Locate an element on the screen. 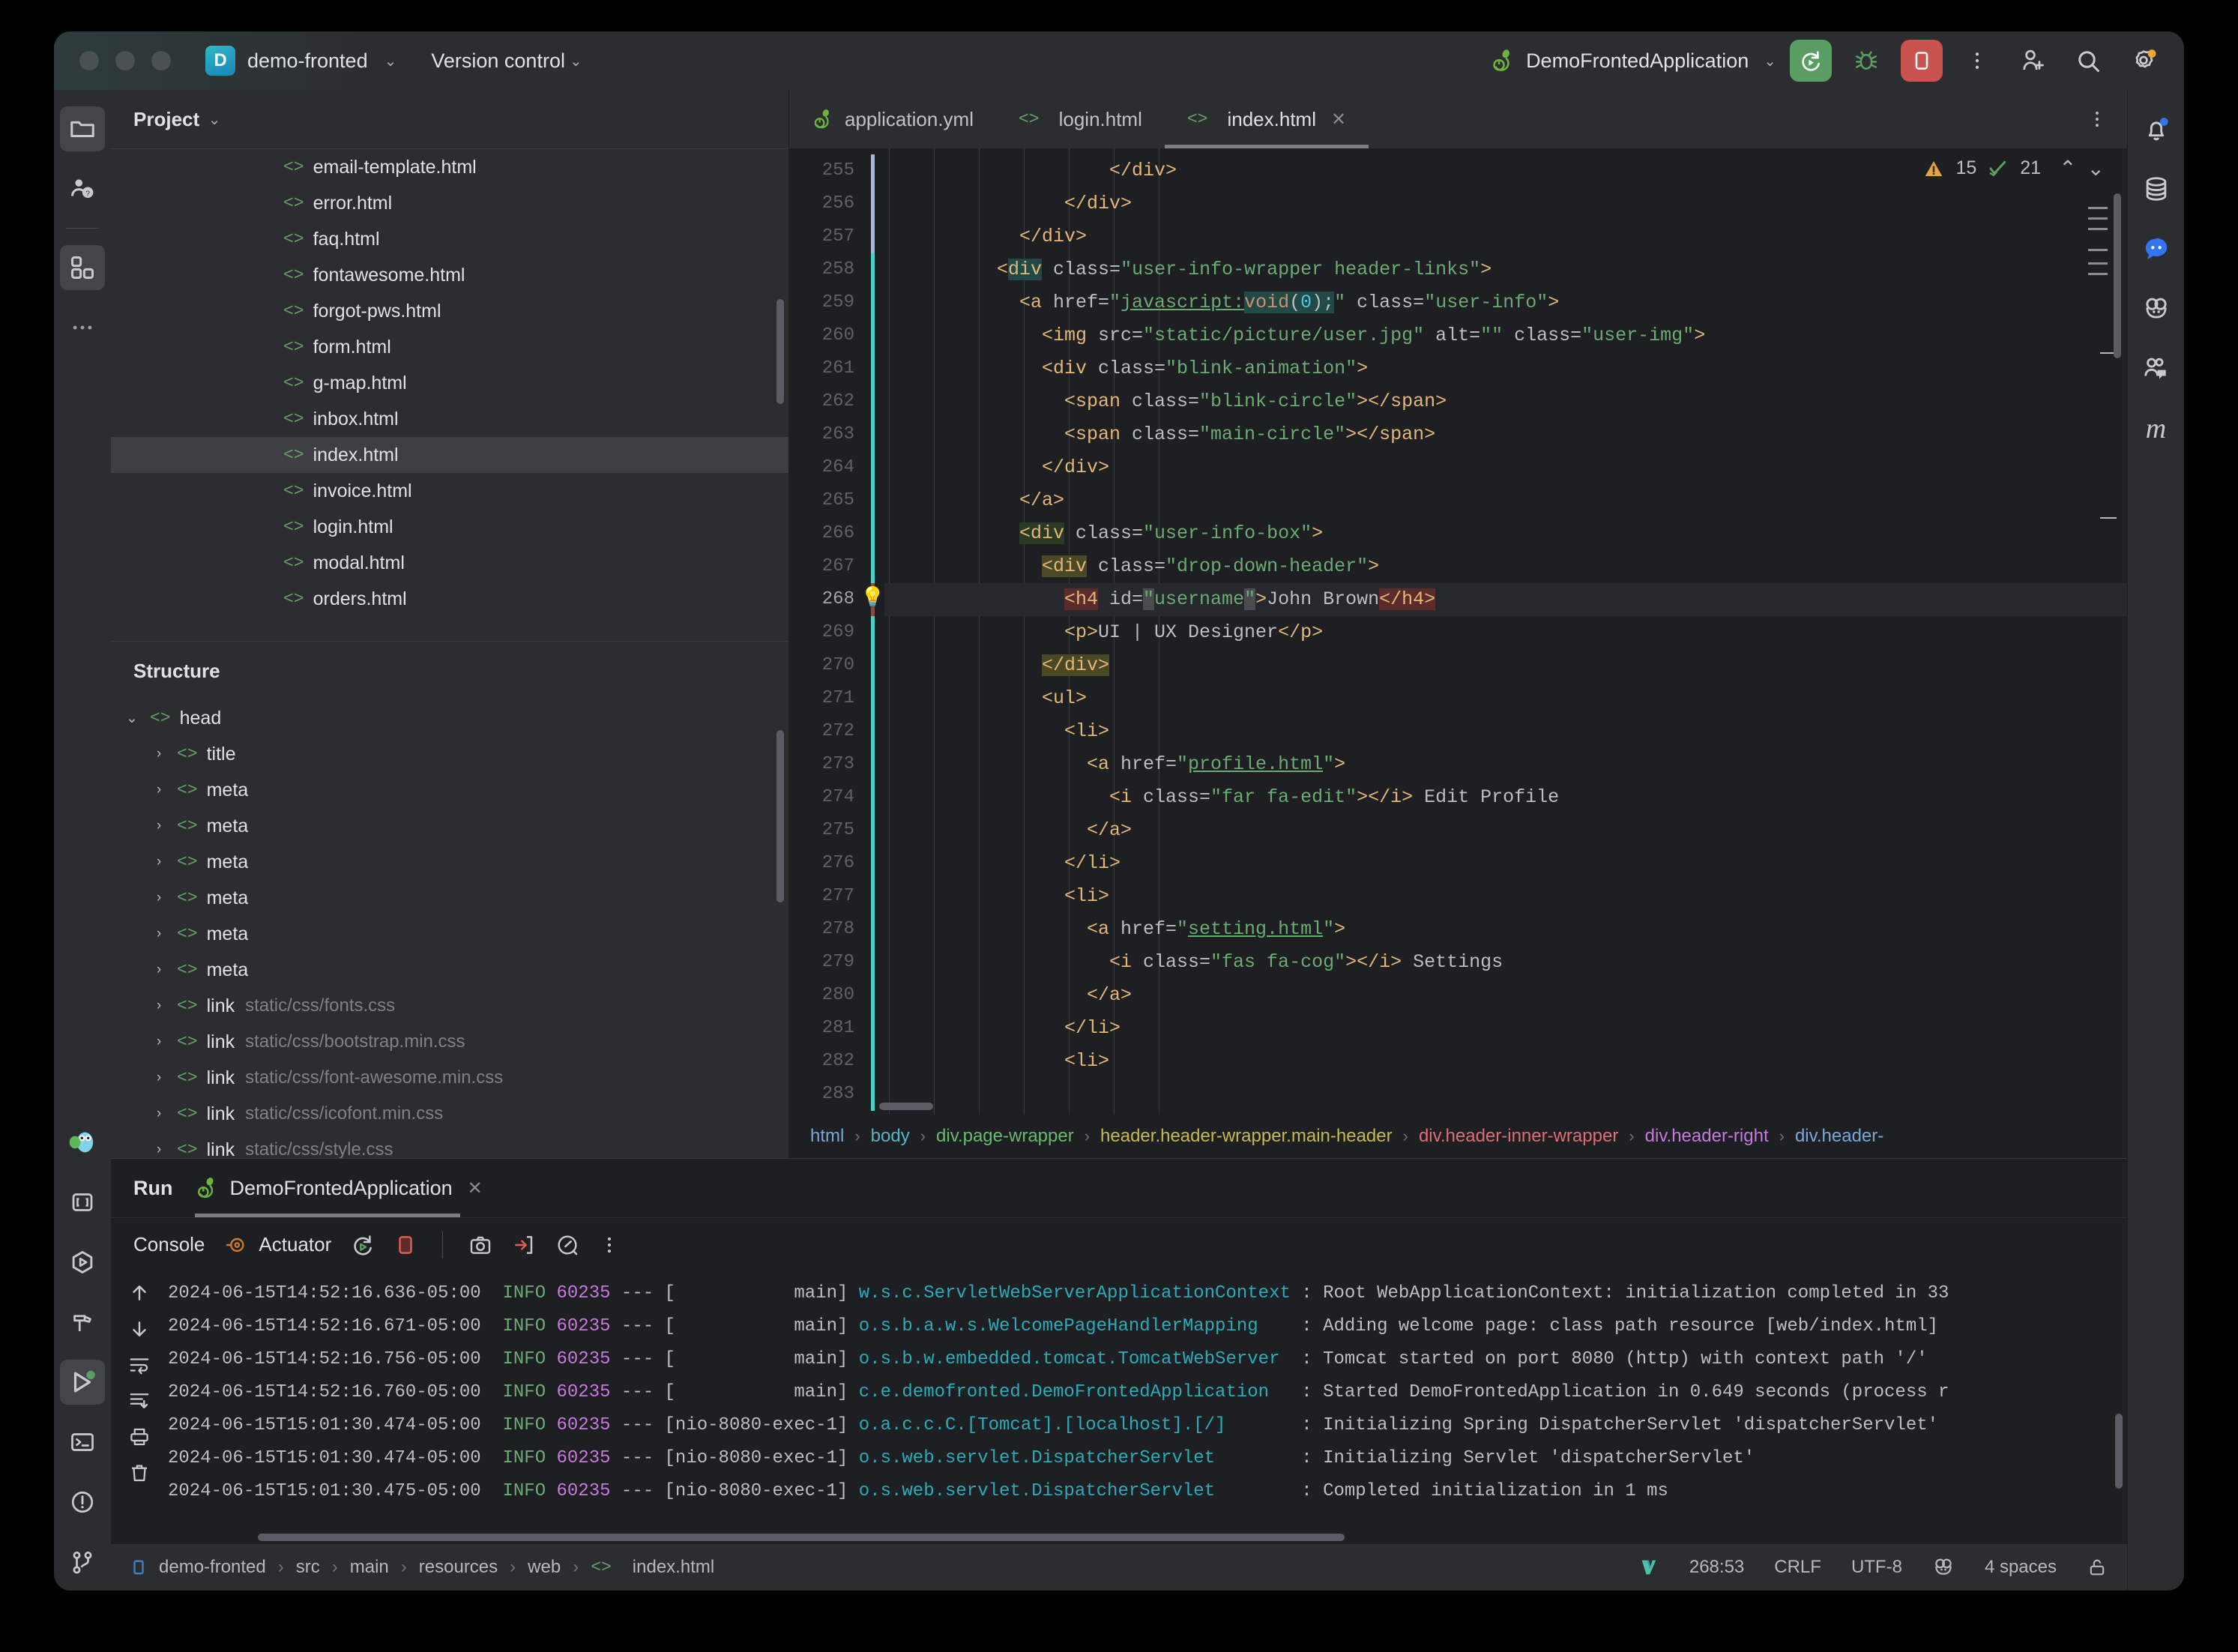 The height and width of the screenshot is (1652, 2238). line-separator: CRLF is located at coordinates (1797, 1567).